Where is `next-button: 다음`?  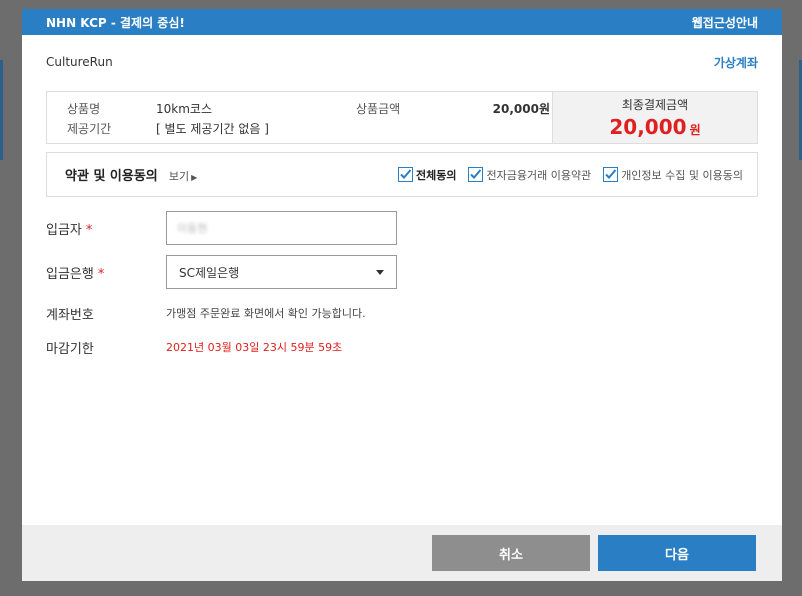 next-button: 다음 is located at coordinates (677, 553).